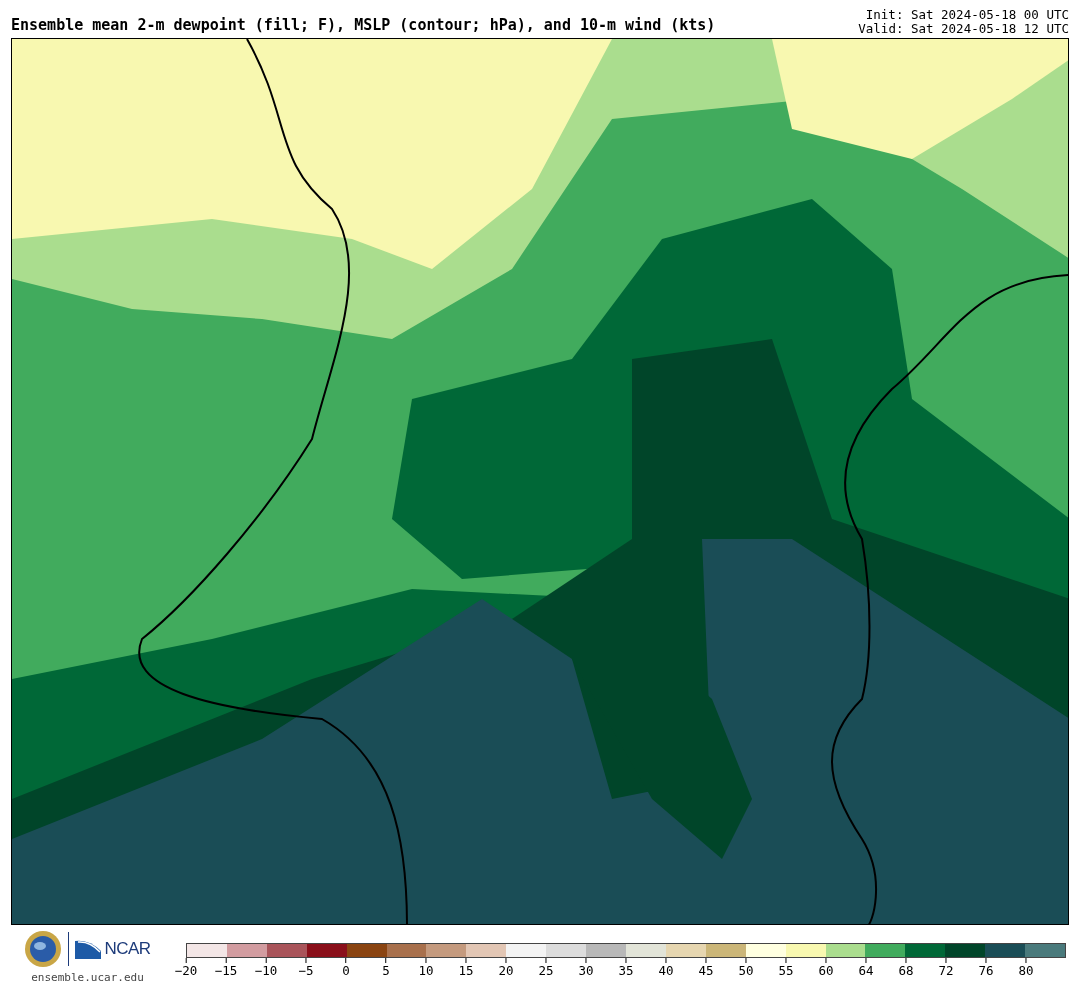  What do you see at coordinates (266, 970) in the screenshot?
I see `tick-label: −10` at bounding box center [266, 970].